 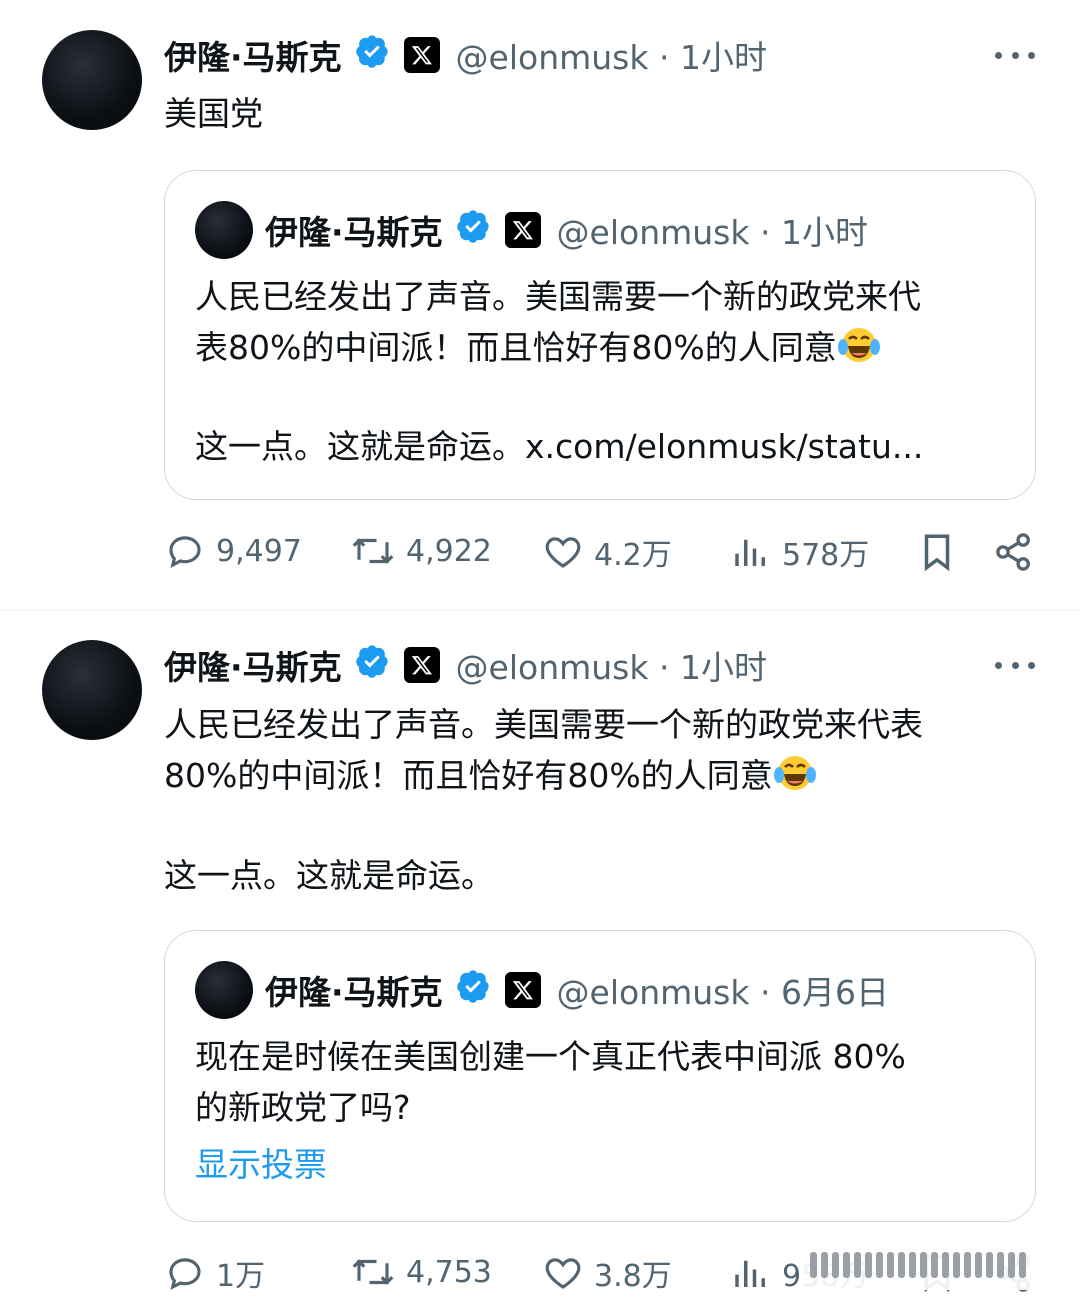 I want to click on quoted-header: 伊隆·马斯克 @elonmusk · 6月6日, so click(x=577, y=990).